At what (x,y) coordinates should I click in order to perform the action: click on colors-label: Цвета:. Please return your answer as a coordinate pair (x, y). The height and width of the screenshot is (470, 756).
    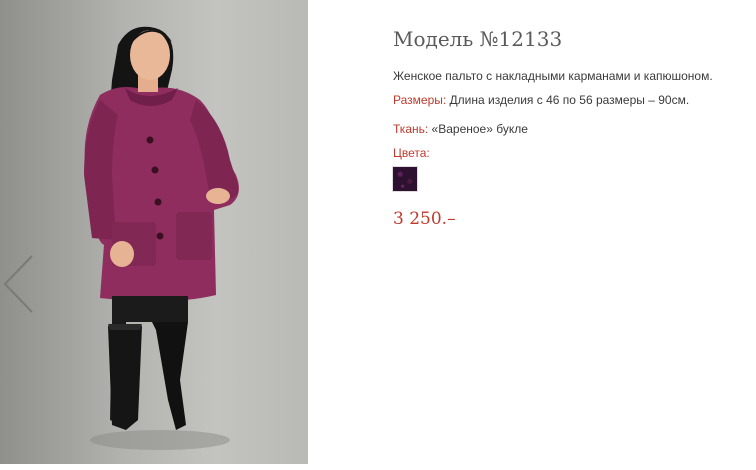
    Looking at the image, I should click on (411, 153).